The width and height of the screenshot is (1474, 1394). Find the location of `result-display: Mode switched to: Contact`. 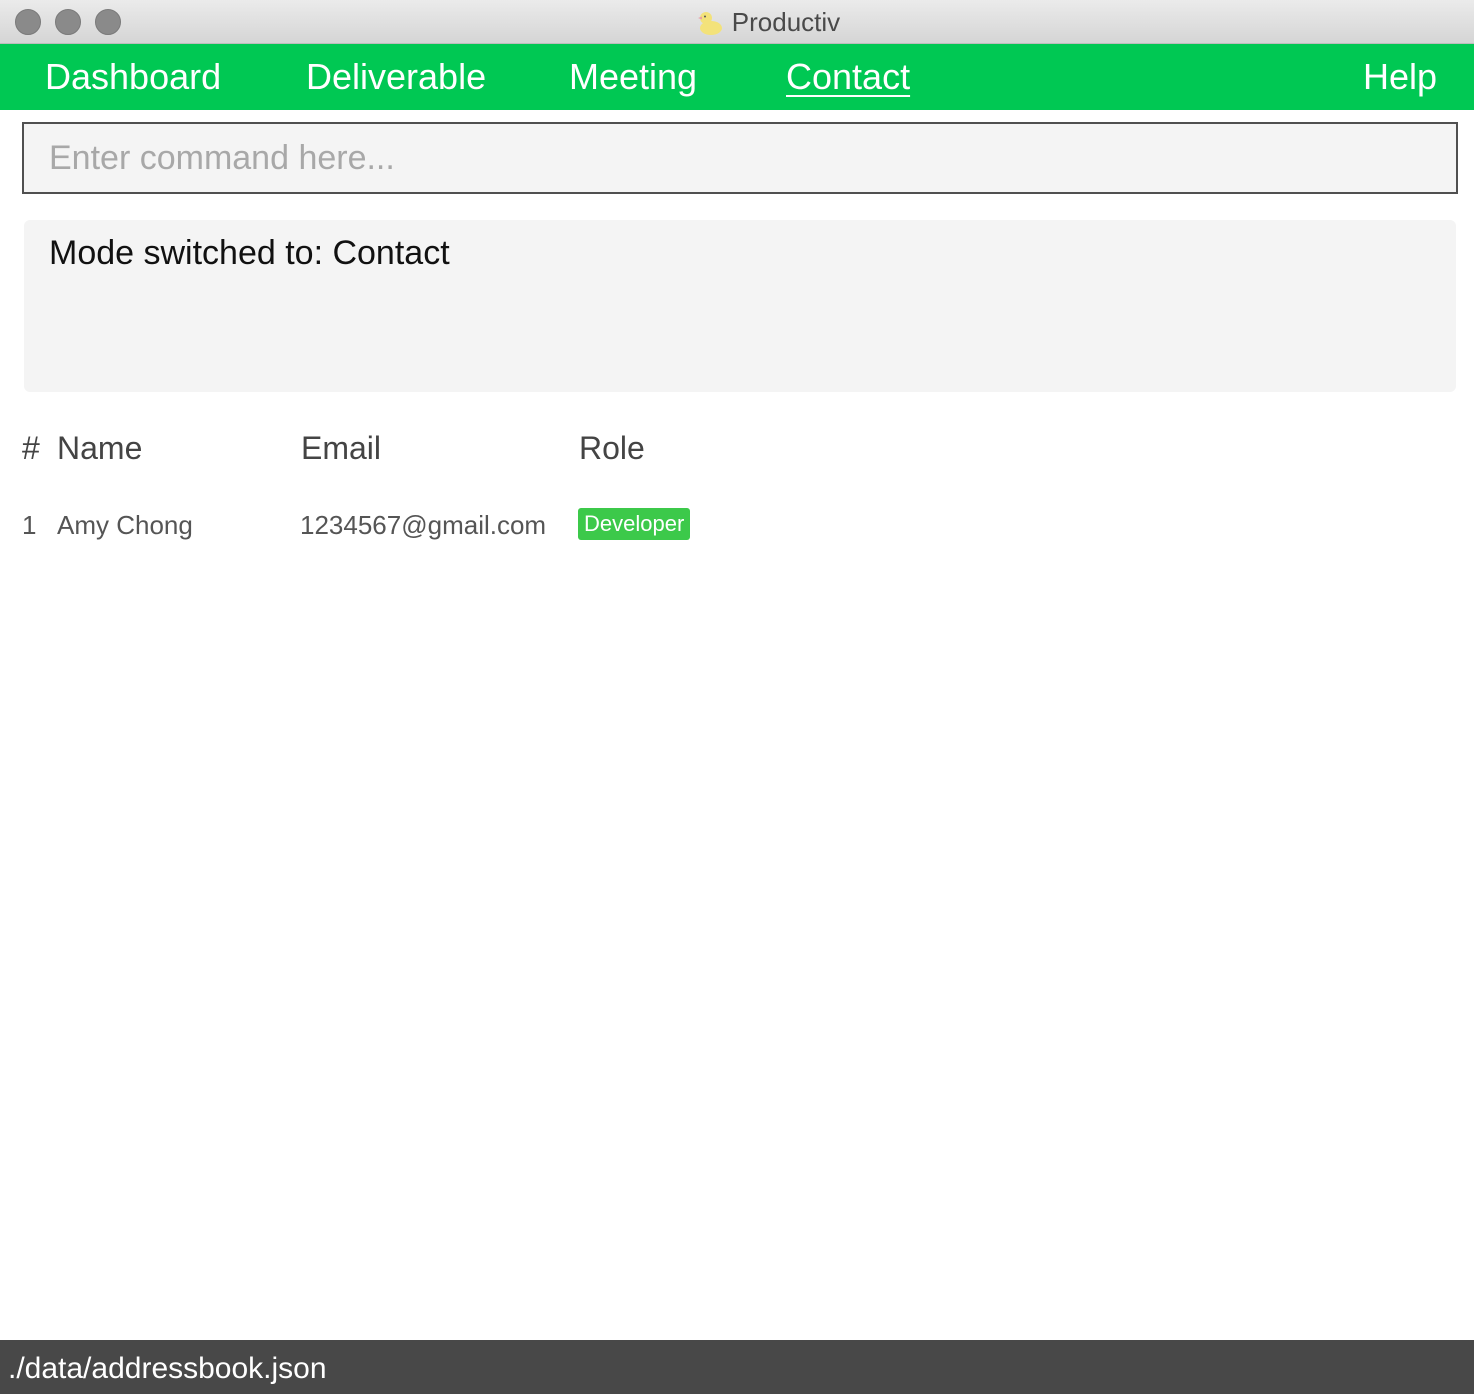

result-display: Mode switched to: Contact is located at coordinates (740, 306).